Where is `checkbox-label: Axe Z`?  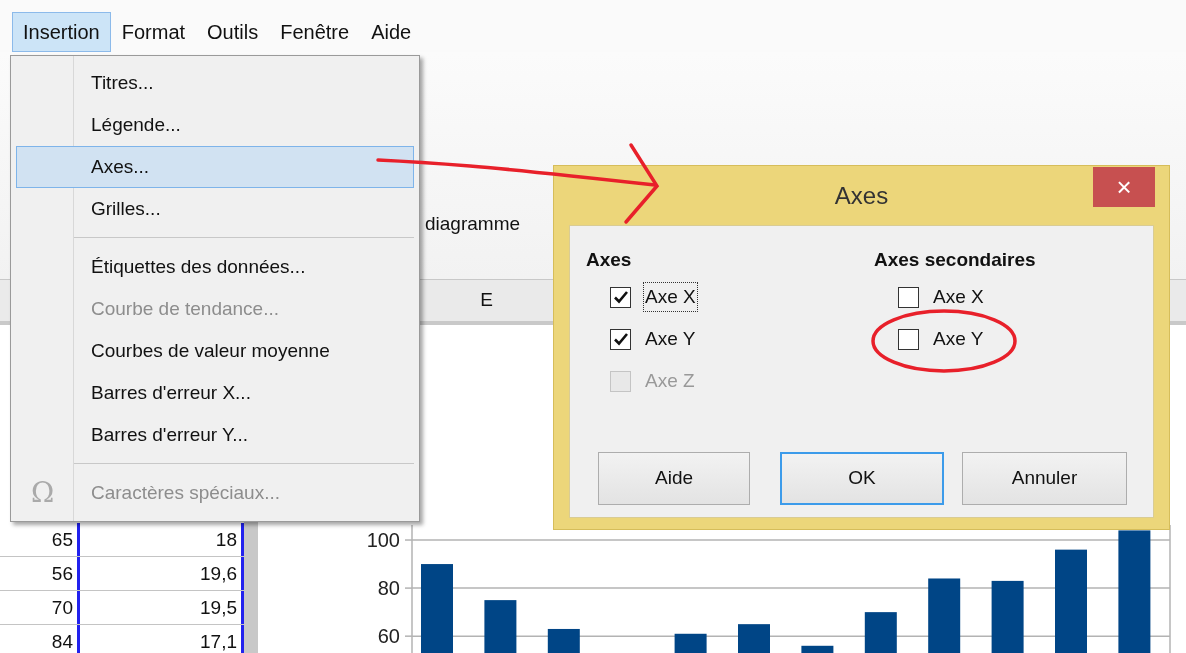
checkbox-label: Axe Z is located at coordinates (670, 380).